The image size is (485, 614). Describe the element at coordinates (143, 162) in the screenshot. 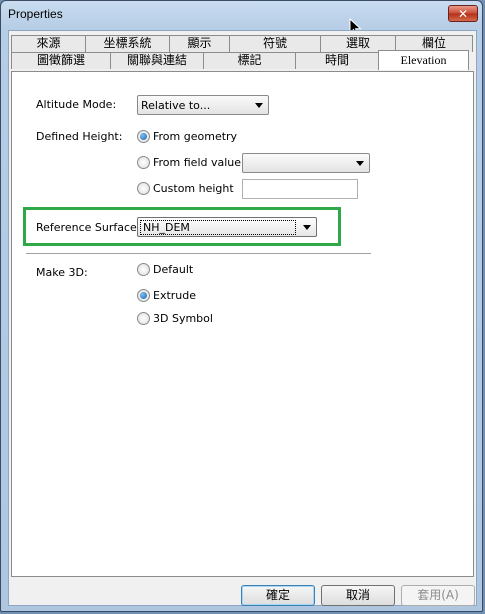

I see `radio-from-field-value` at that location.